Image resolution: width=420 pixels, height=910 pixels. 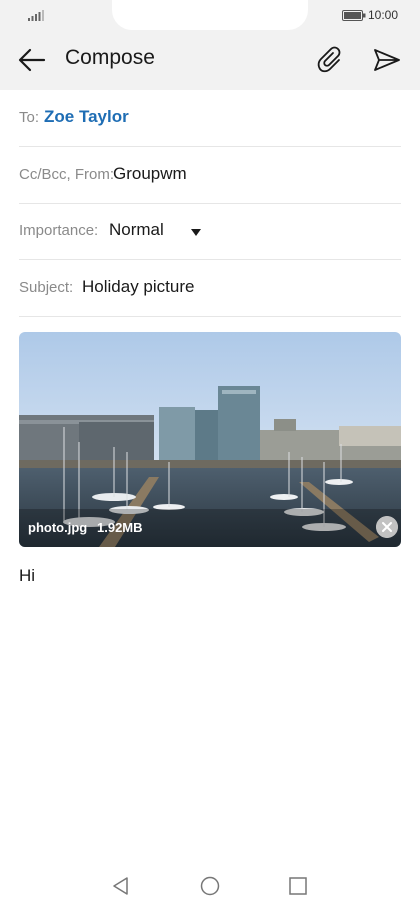 What do you see at coordinates (383, 15) in the screenshot?
I see `status-time: 10:00` at bounding box center [383, 15].